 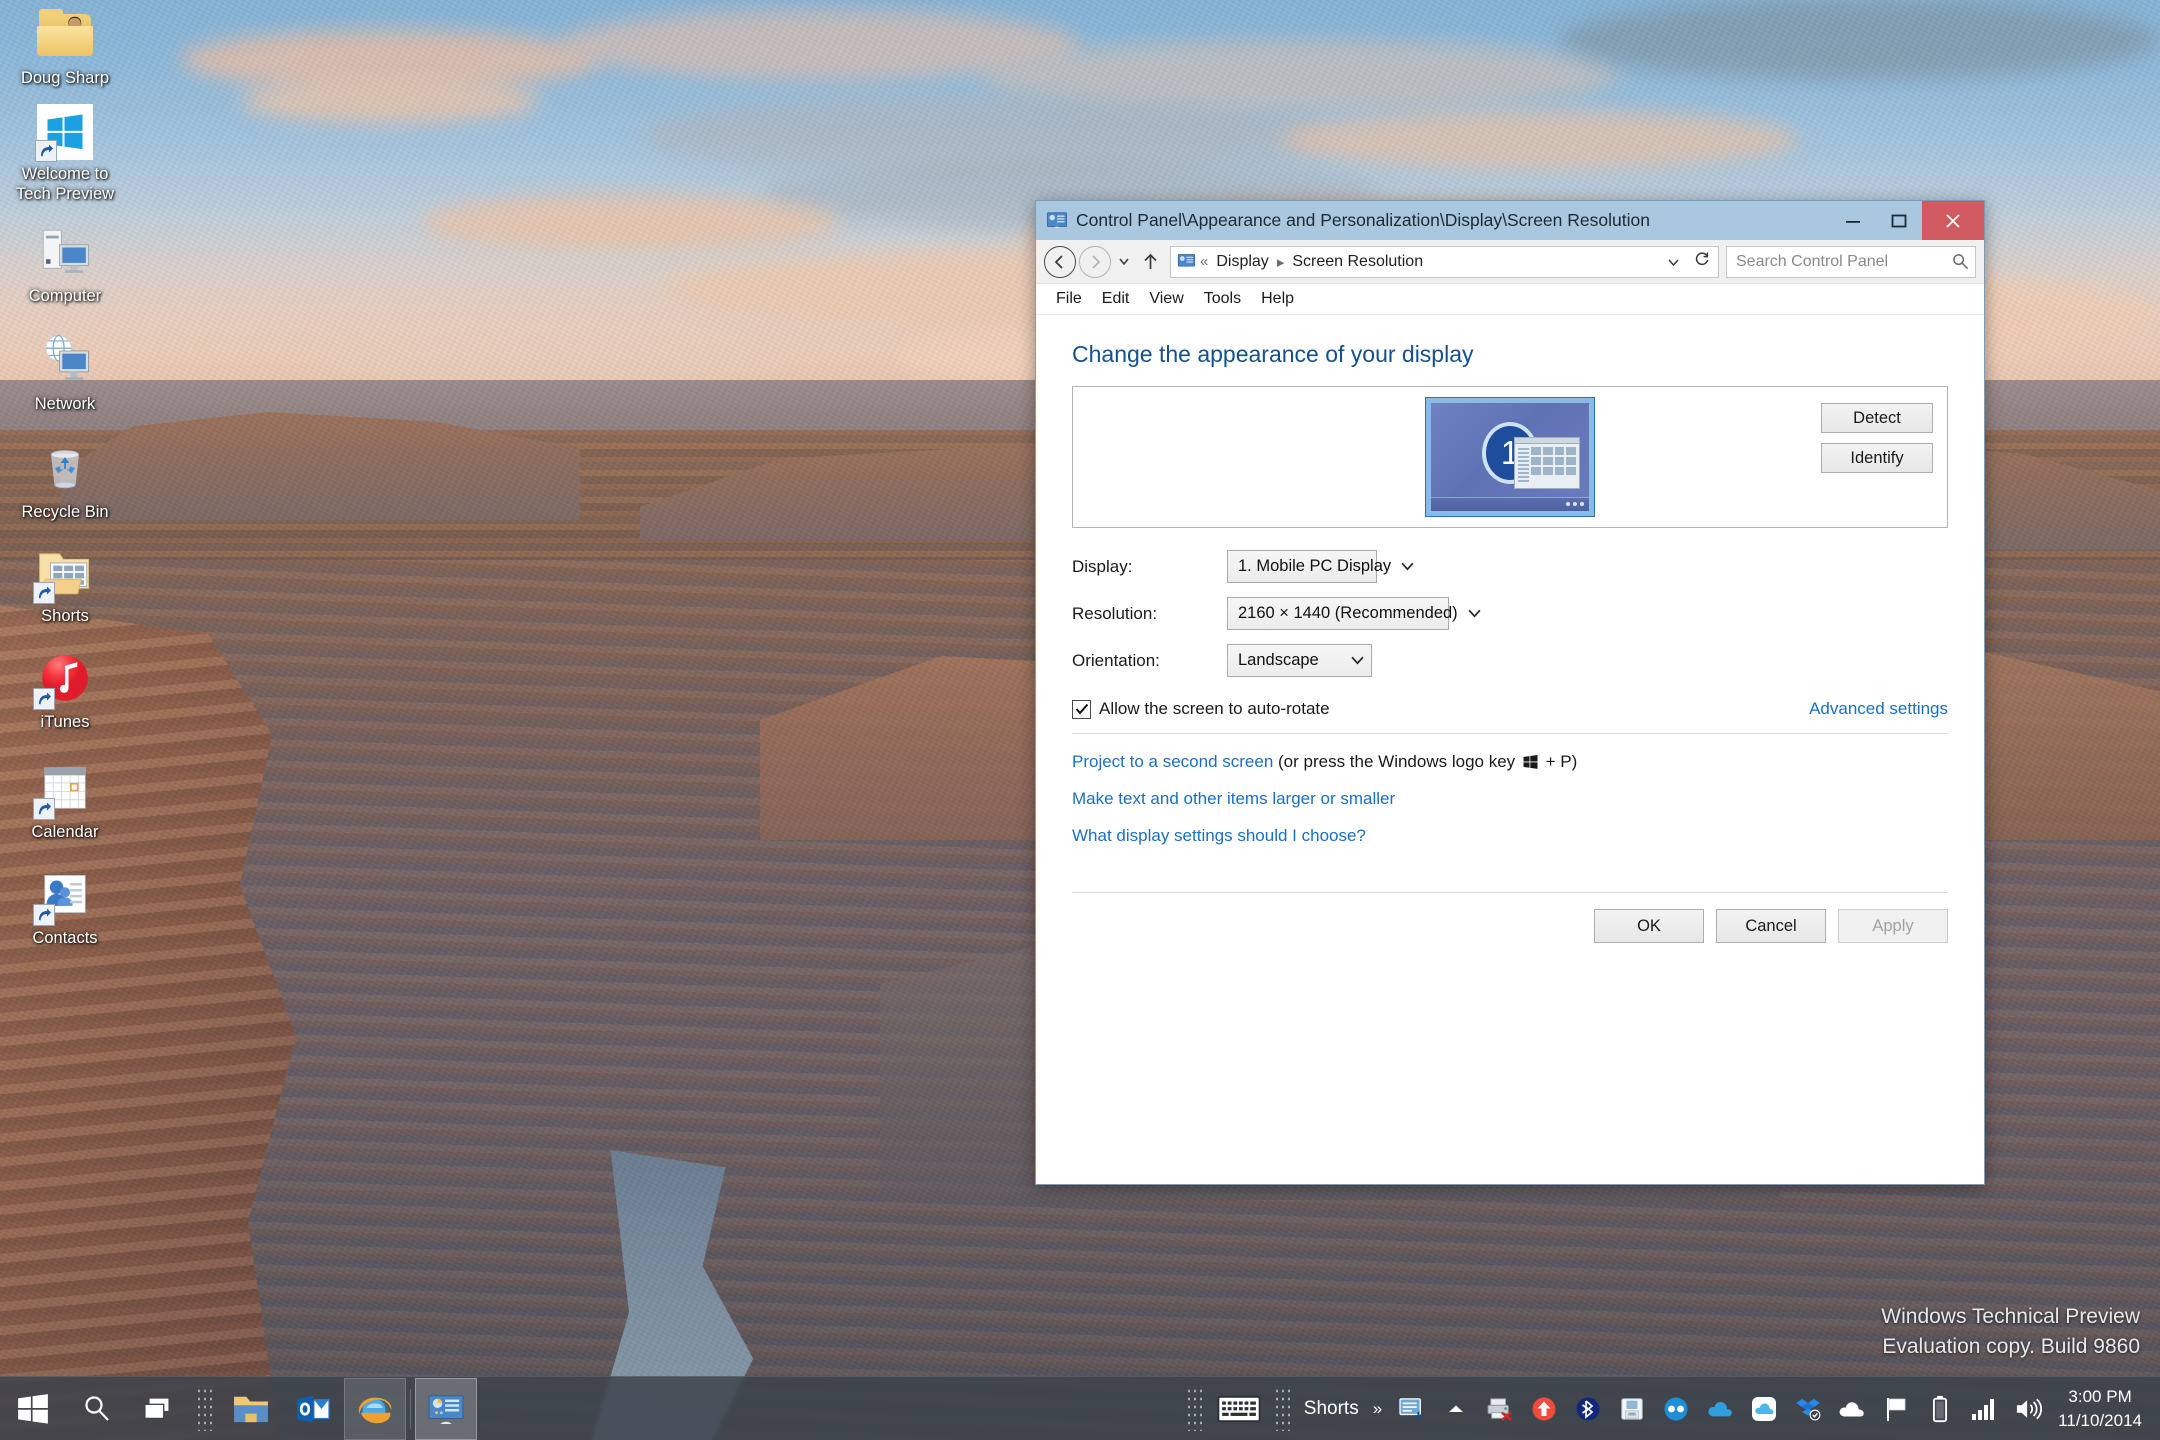 What do you see at coordinates (65, 46) in the screenshot?
I see `desktop-icon-doug-sharp: Doug Sharp` at bounding box center [65, 46].